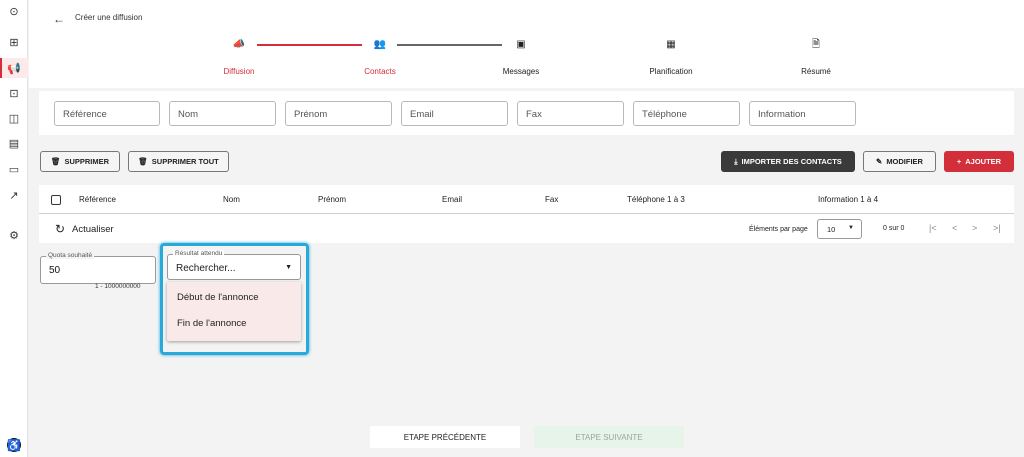 The width and height of the screenshot is (1024, 457). I want to click on result-options-menu: Début de l'annonce Fin de l'annonce, so click(234, 311).